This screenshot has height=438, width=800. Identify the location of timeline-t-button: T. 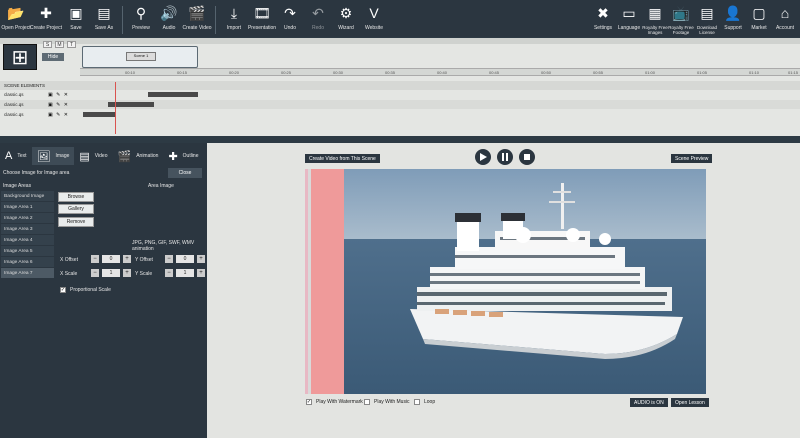
(71, 44).